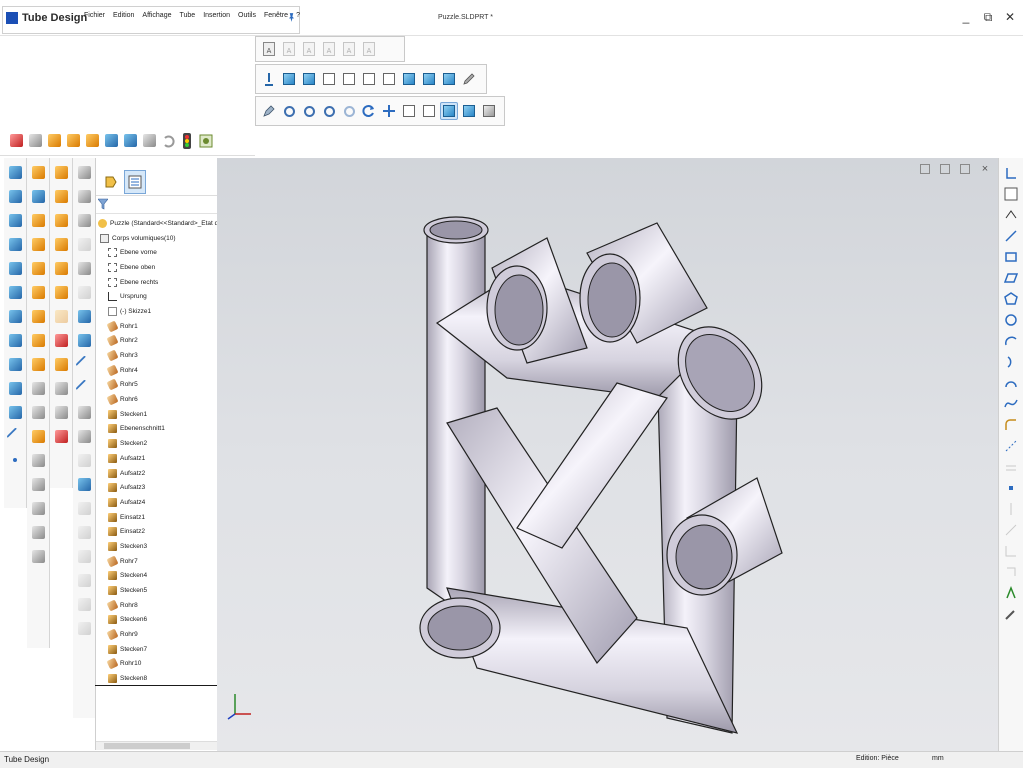 The width and height of the screenshot is (1023, 768). What do you see at coordinates (84, 508) in the screenshot?
I see `sketch-15-button` at bounding box center [84, 508].